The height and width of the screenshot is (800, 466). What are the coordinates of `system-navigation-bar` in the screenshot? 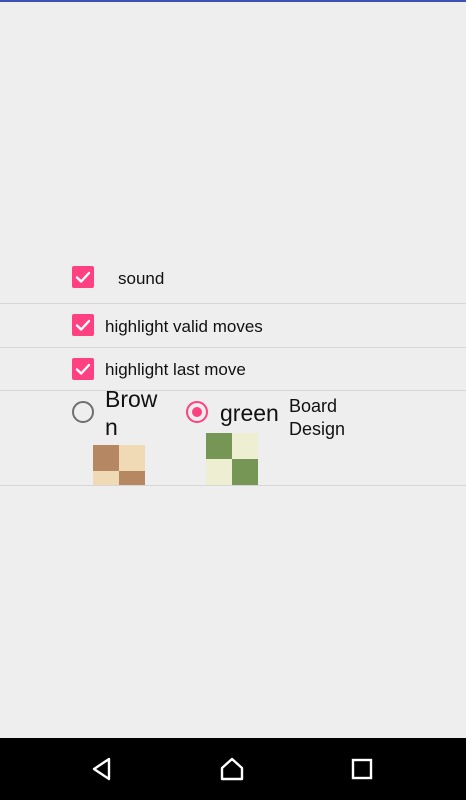 It's located at (233, 769).